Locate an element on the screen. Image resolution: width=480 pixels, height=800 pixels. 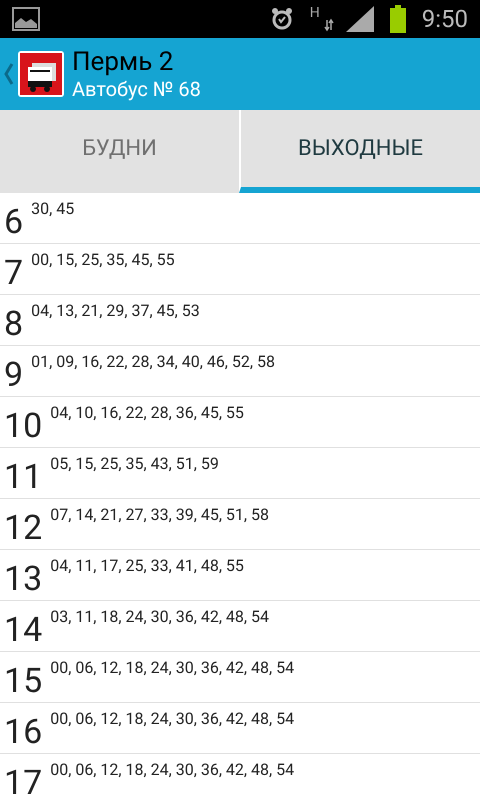
station-title: Пермь 2 is located at coordinates (123, 62).